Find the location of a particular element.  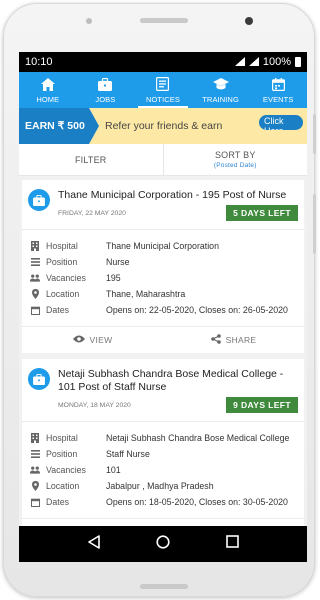

hospital-value: Thane Municipal Corporation is located at coordinates (162, 246).